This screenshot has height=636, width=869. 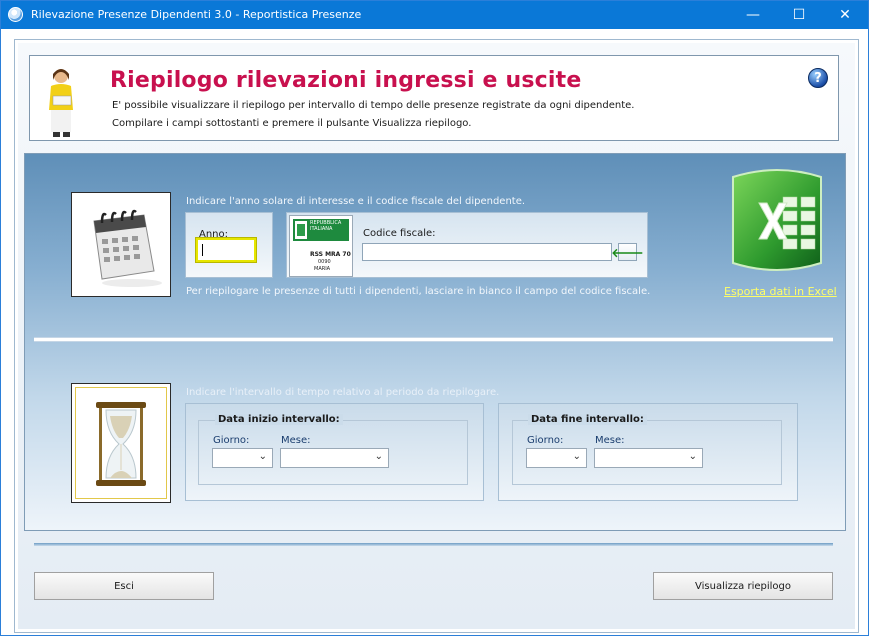 I want to click on view-summary-button: Visualizza riepilogo, so click(x=743, y=586).